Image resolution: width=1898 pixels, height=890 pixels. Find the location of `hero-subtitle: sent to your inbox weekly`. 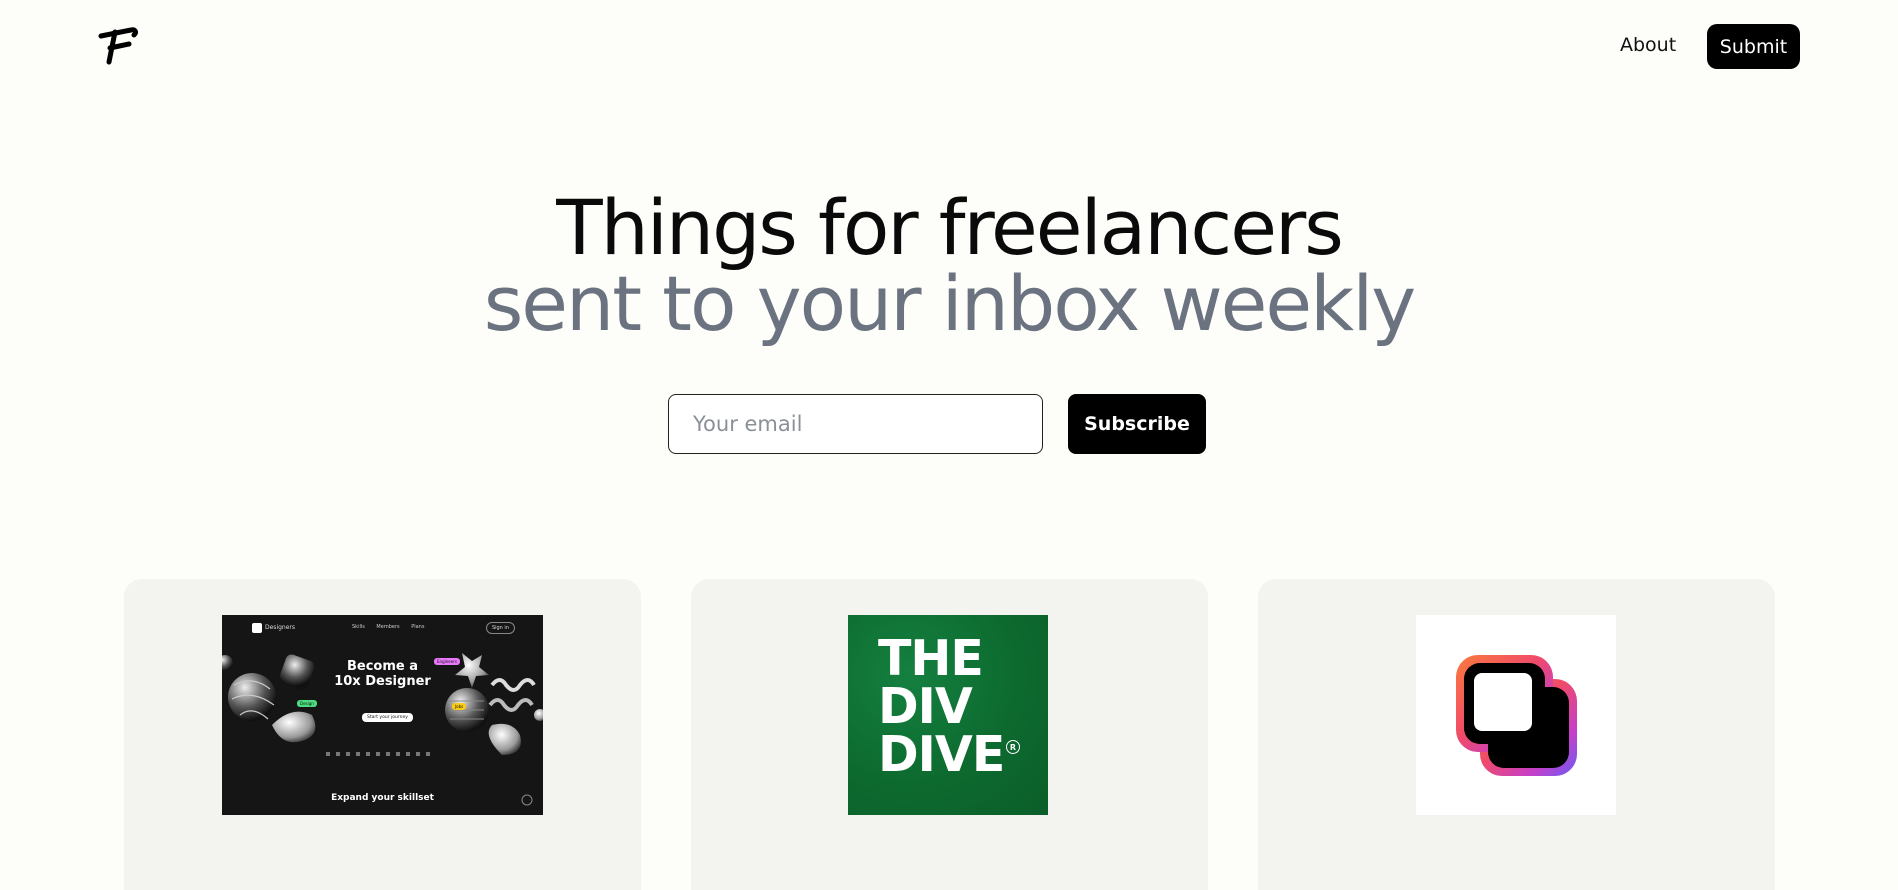

hero-subtitle: sent to your inbox weekly is located at coordinates (950, 303).